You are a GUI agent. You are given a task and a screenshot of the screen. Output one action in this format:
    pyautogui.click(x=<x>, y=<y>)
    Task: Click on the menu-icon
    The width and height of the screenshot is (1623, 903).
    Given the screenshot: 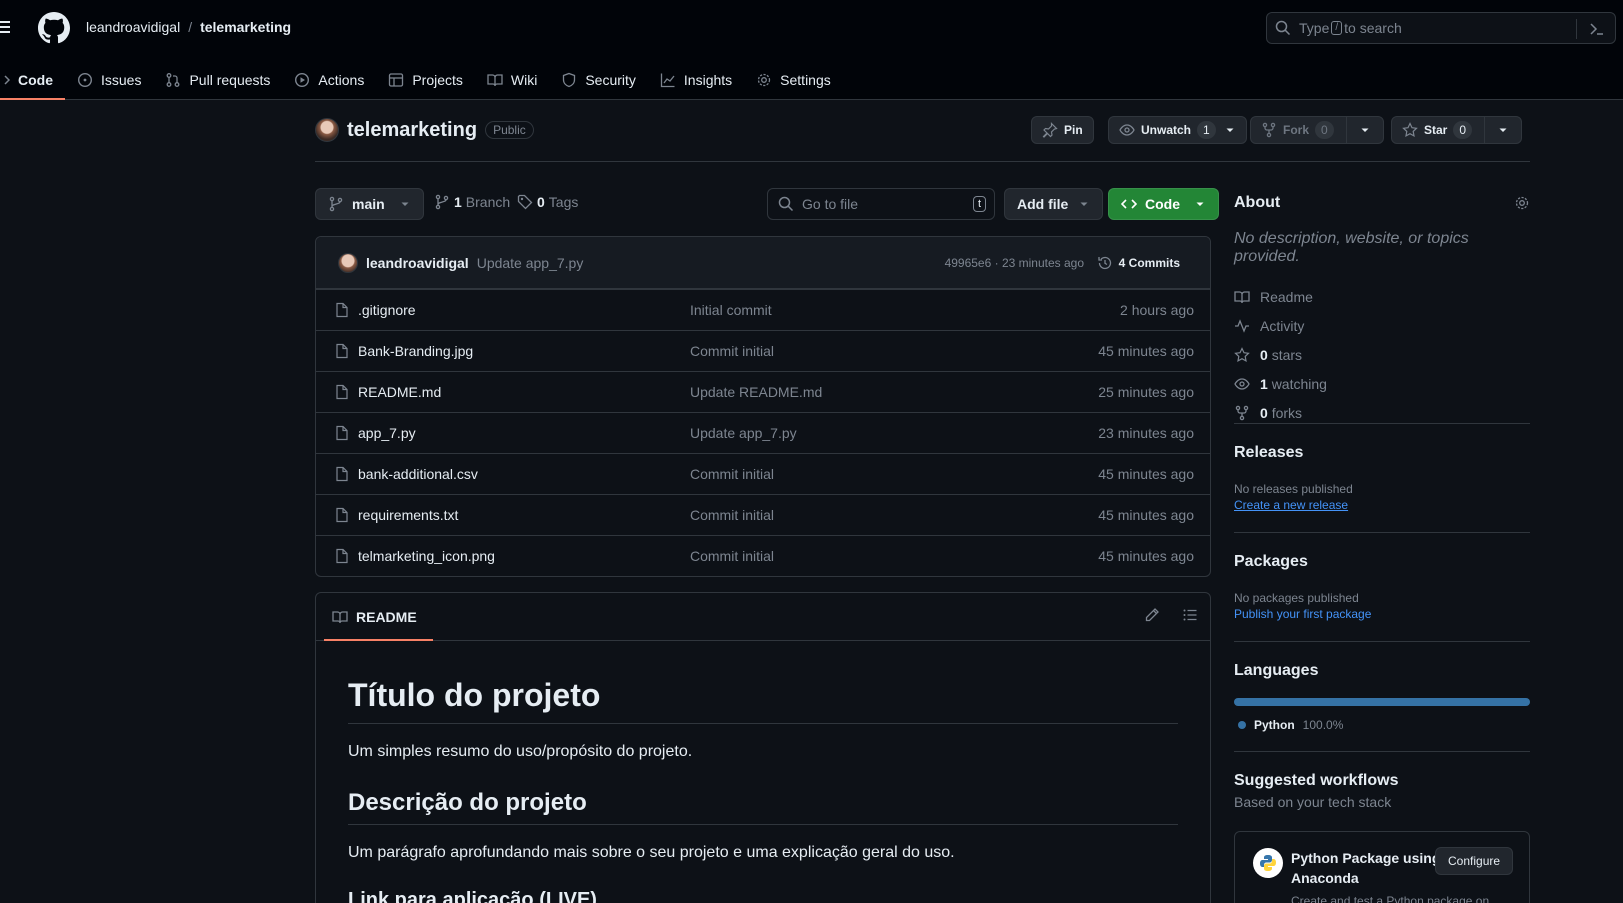 What is the action you would take?
    pyautogui.click(x=7, y=27)
    